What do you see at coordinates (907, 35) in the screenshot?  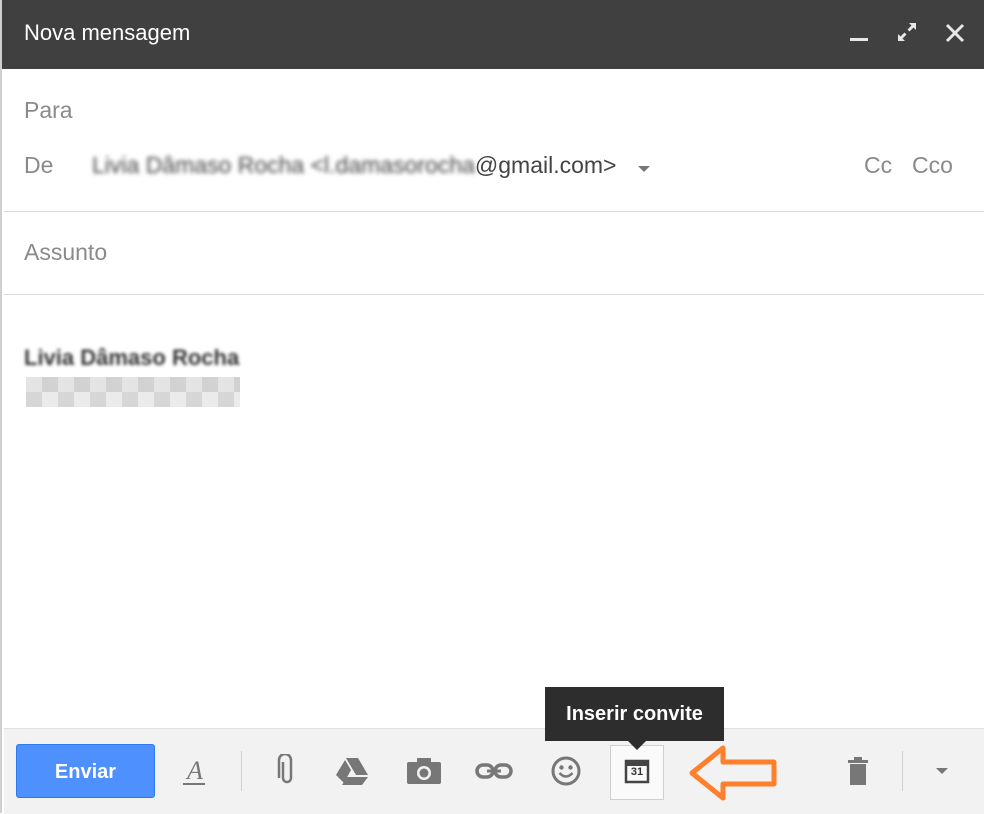 I see `expand-icon` at bounding box center [907, 35].